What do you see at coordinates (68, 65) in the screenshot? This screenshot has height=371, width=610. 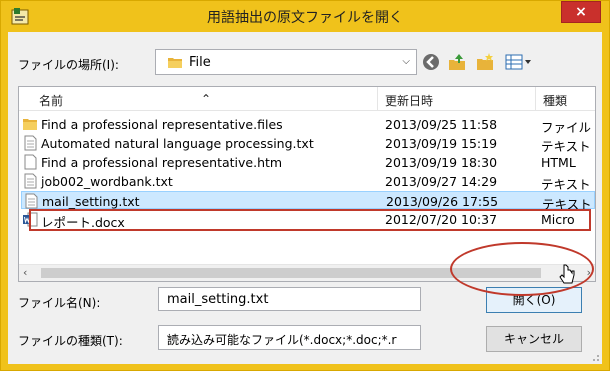 I see `location-label: ファイルの場所(I):` at bounding box center [68, 65].